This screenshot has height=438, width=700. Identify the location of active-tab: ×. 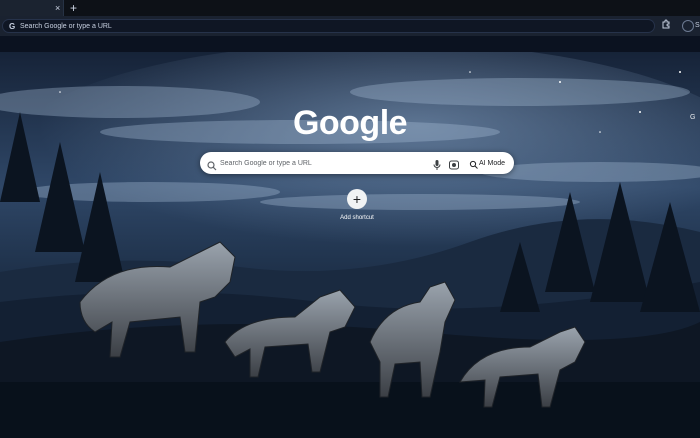
(32, 8).